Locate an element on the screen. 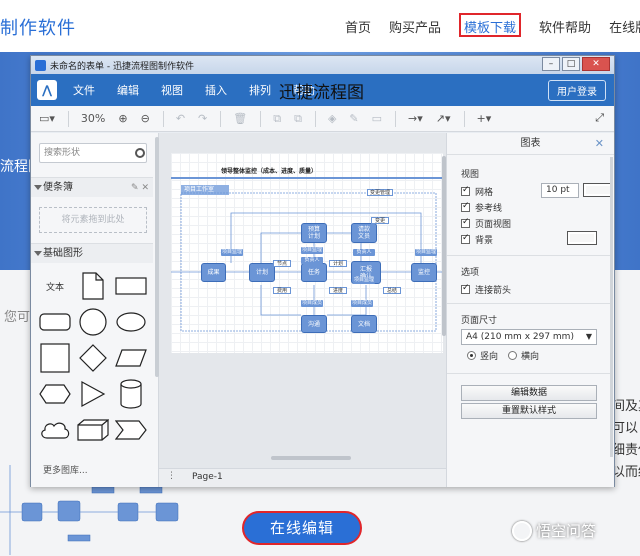 This screenshot has width=640, height=556. insert-icon: +▾ is located at coordinates (484, 118).